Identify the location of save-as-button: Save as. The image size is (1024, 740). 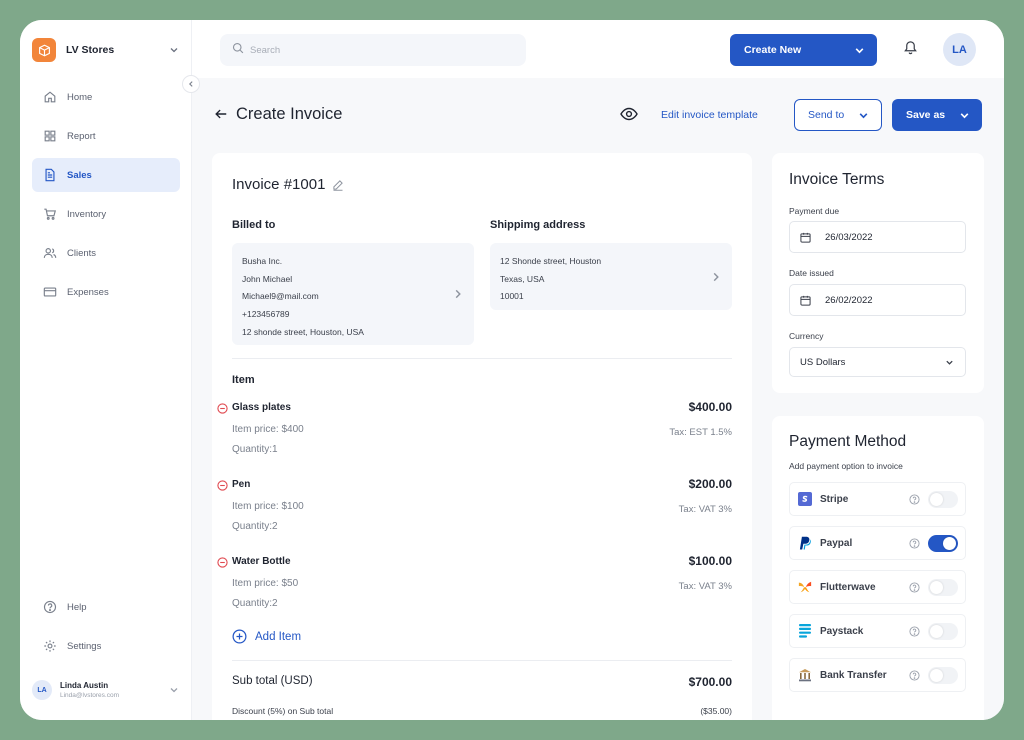
(937, 115).